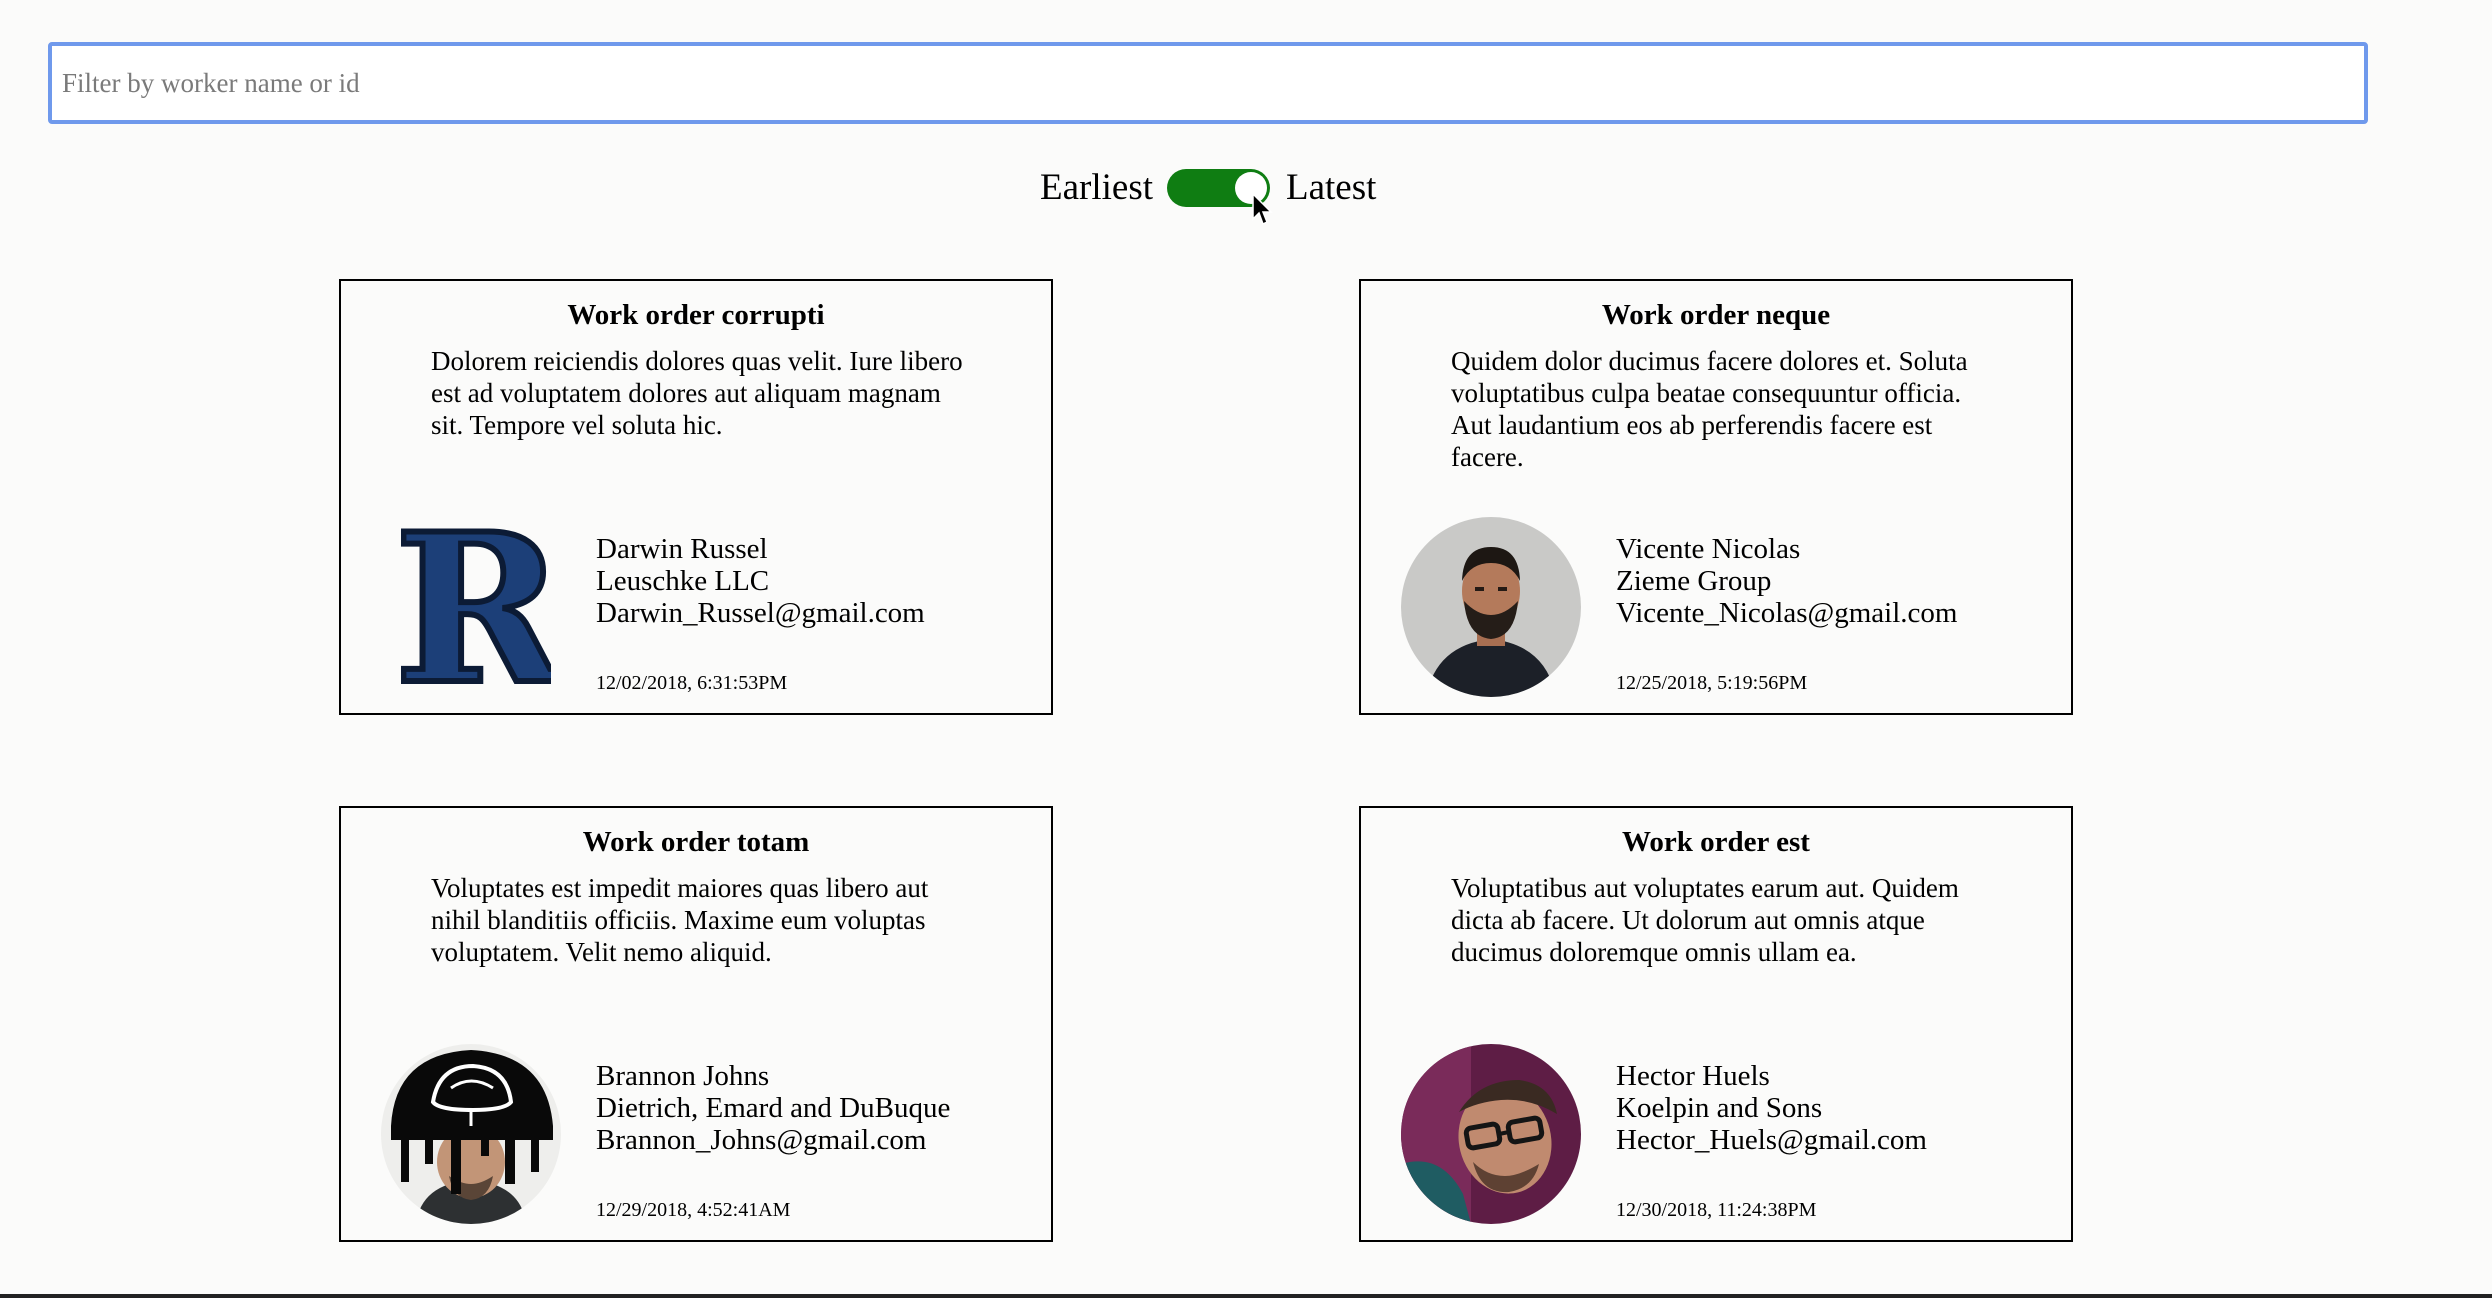  I want to click on glasses-man-photo-icon, so click(1491, 1134).